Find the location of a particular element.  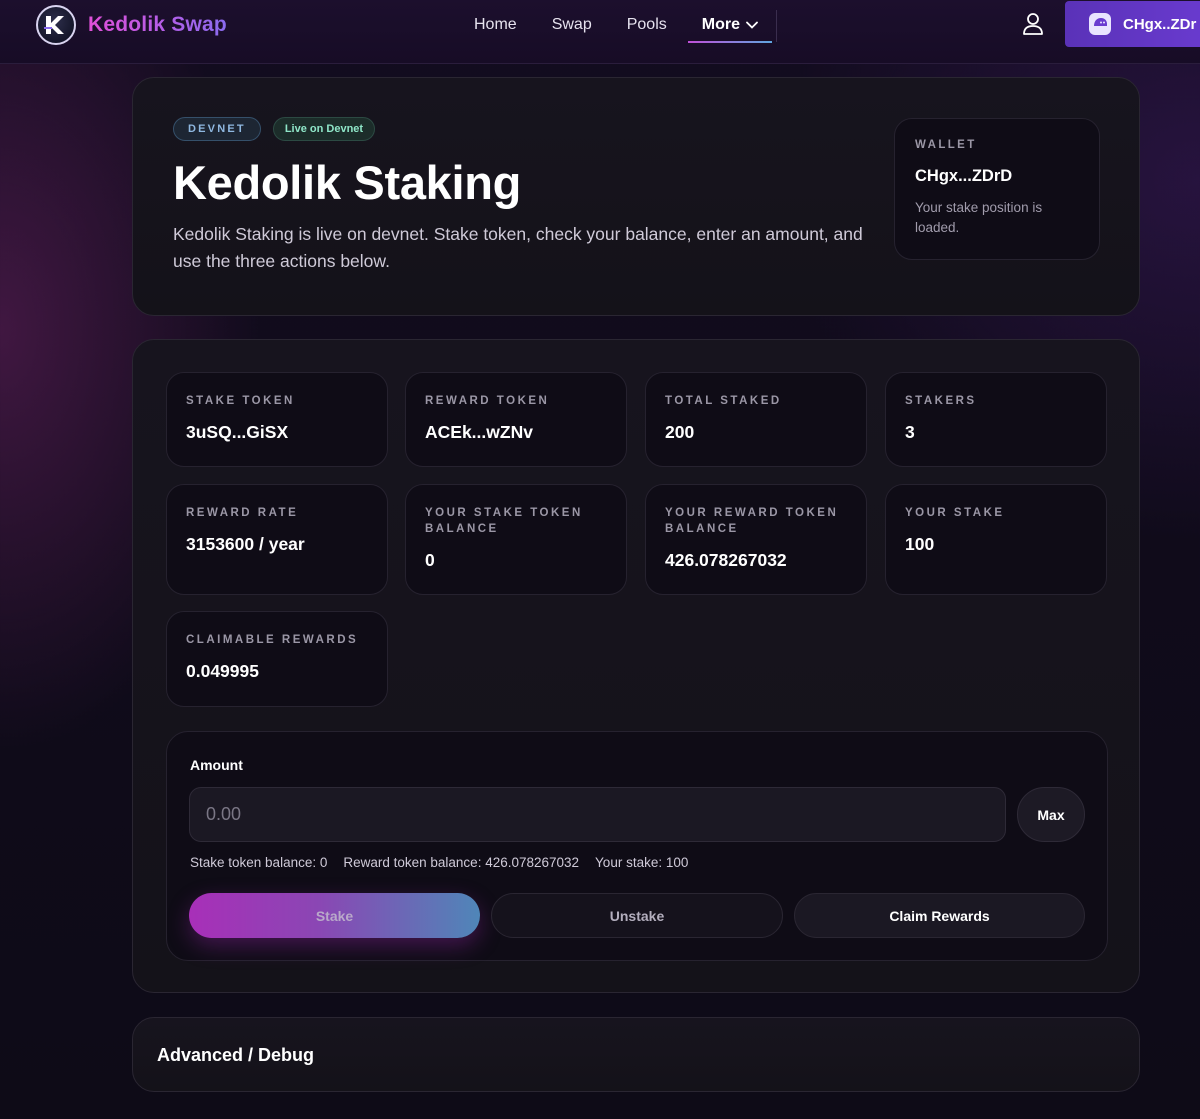

advanced-debug-section: Advanced / Debug is located at coordinates (636, 1054).